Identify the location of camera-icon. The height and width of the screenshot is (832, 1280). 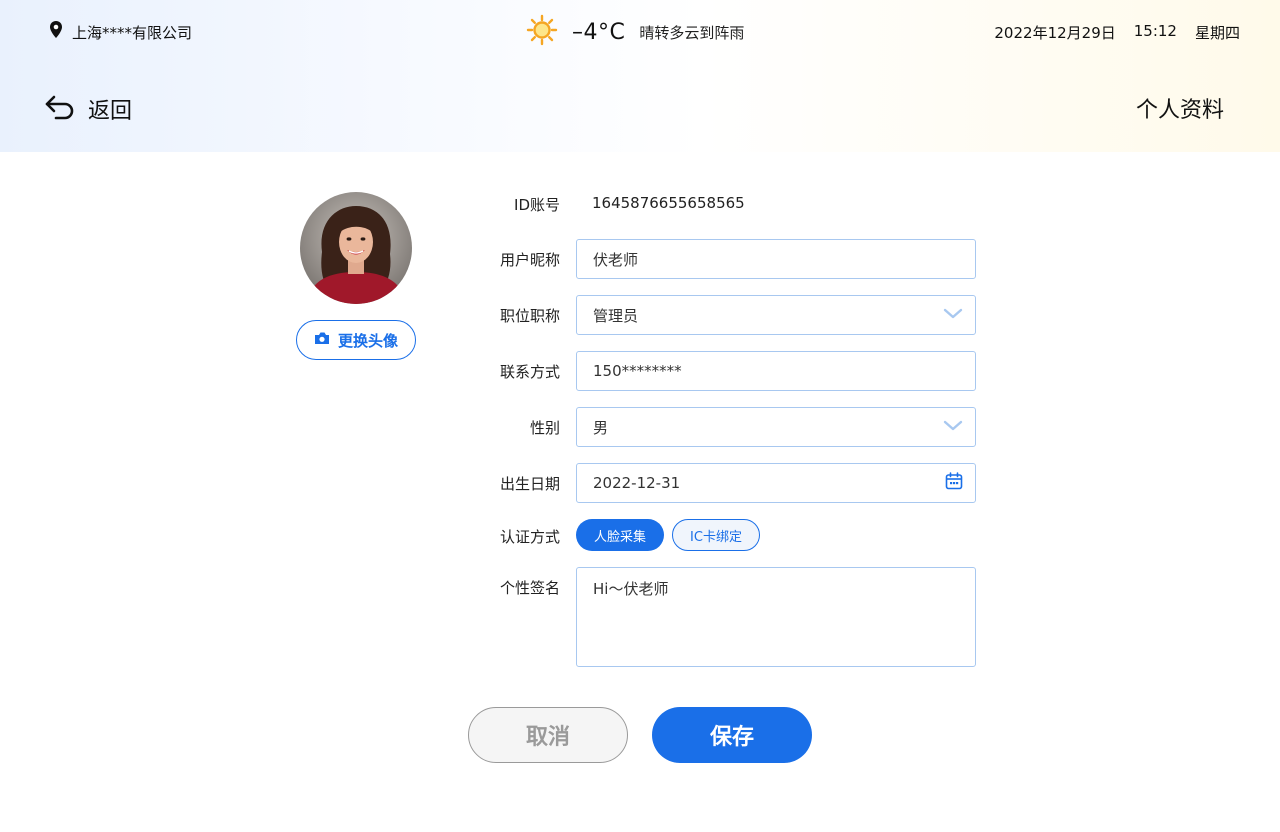
(326, 340).